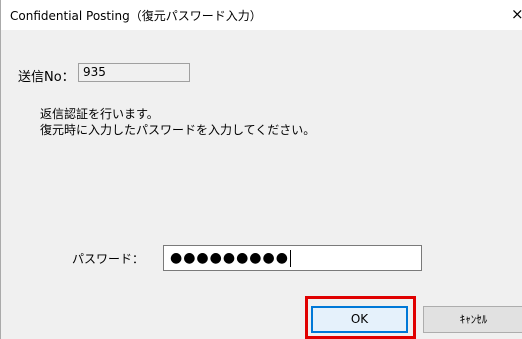  What do you see at coordinates (108, 259) in the screenshot?
I see `password-label: パスワード：` at bounding box center [108, 259].